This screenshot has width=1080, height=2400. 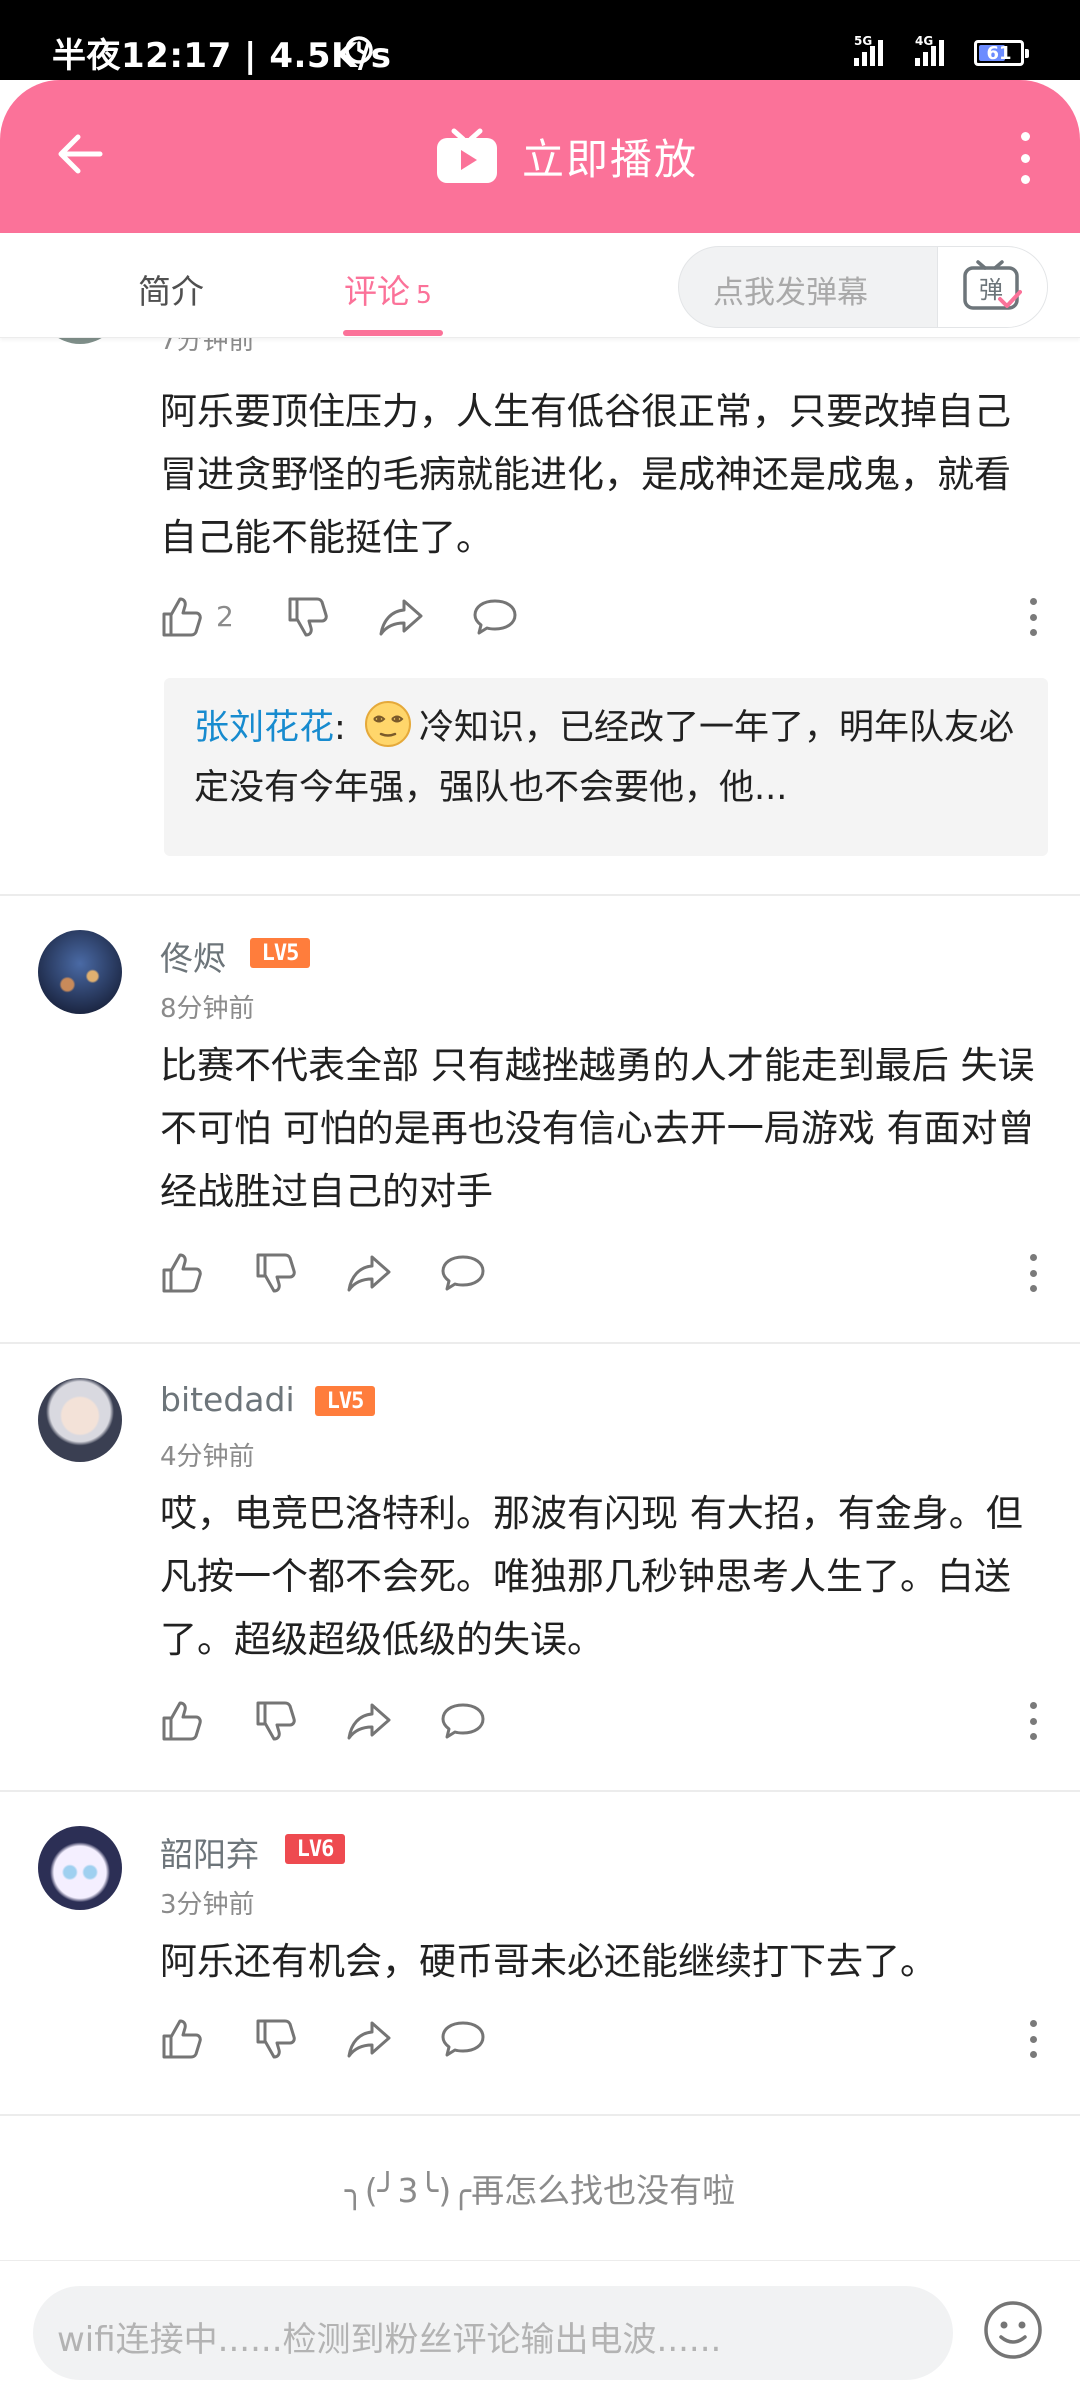 What do you see at coordinates (1013, 2330) in the screenshot?
I see `emoji-icon` at bounding box center [1013, 2330].